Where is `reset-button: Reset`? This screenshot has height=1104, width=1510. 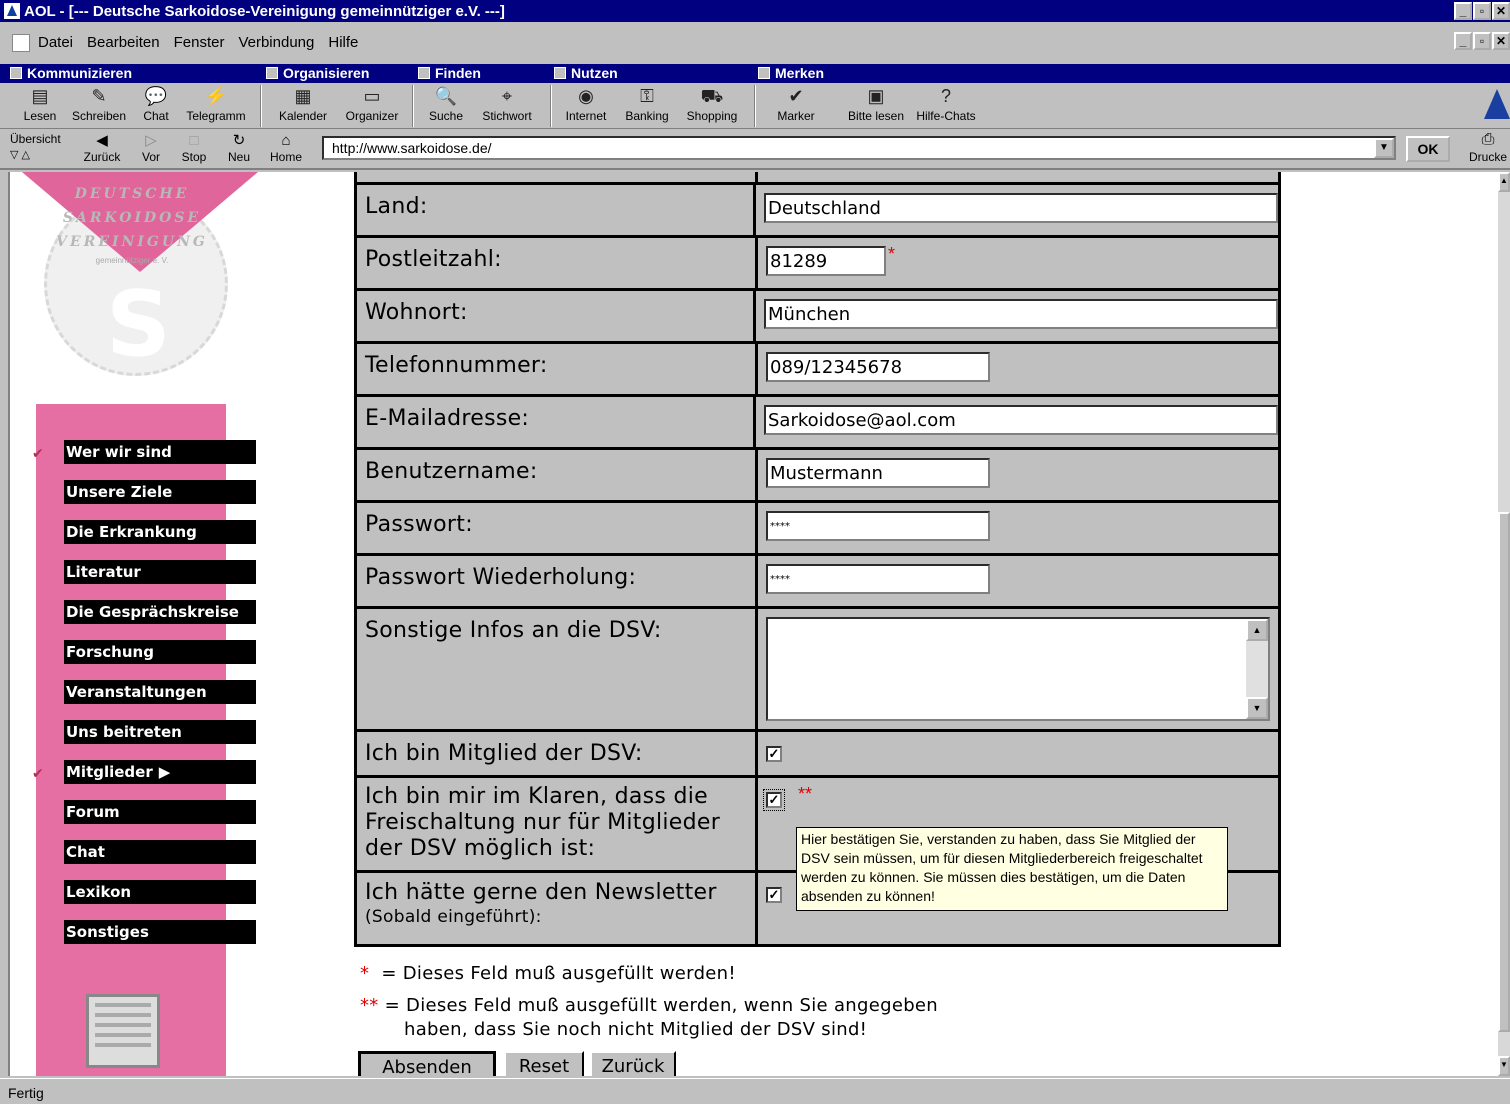
reset-button: Reset is located at coordinates (544, 1063).